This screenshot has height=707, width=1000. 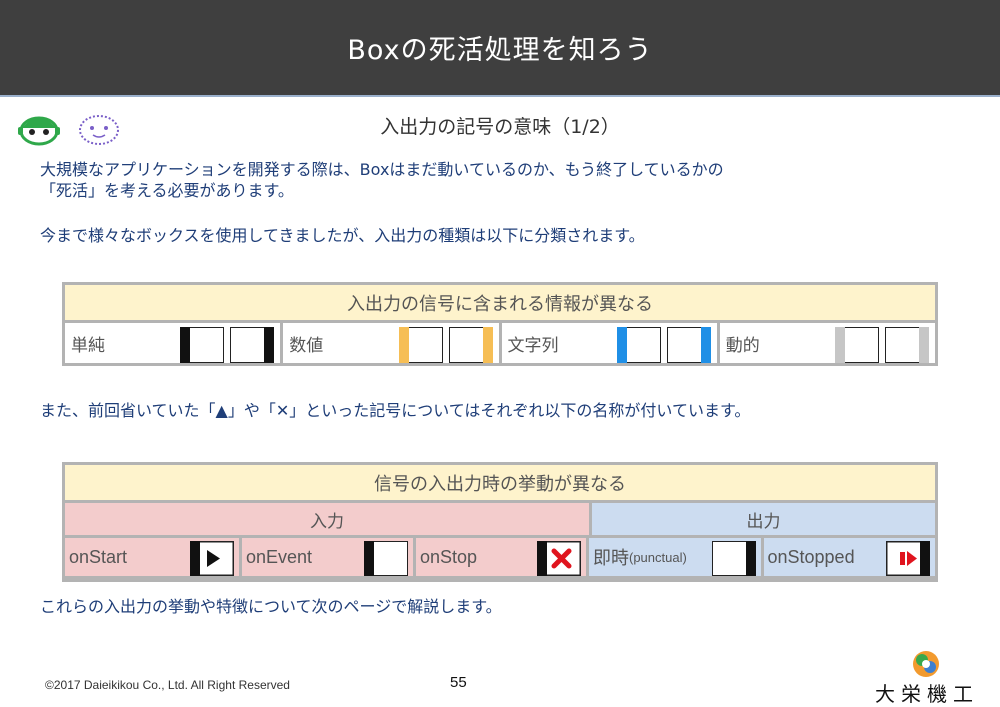 I want to click on page-number: 55, so click(x=458, y=682).